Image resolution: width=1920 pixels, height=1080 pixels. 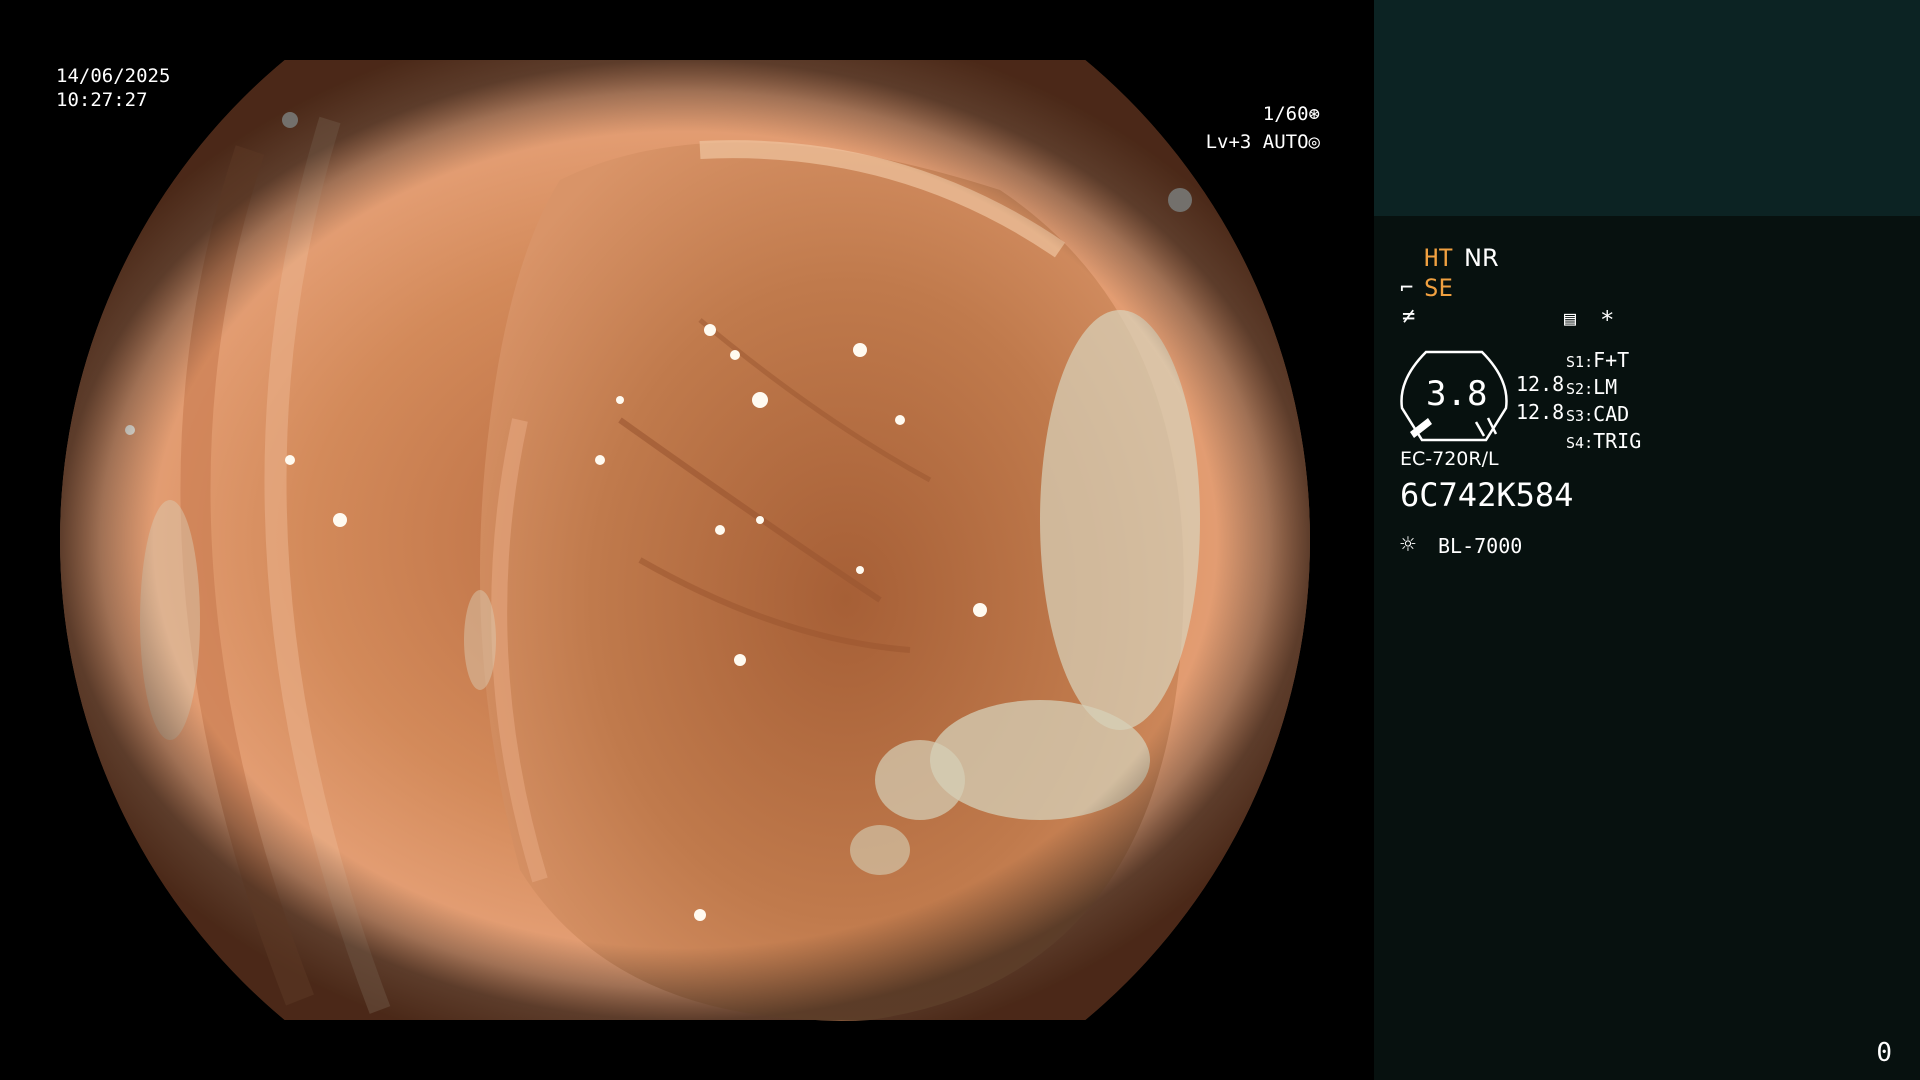 What do you see at coordinates (1605, 387) in the screenshot?
I see `switch-value: LM` at bounding box center [1605, 387].